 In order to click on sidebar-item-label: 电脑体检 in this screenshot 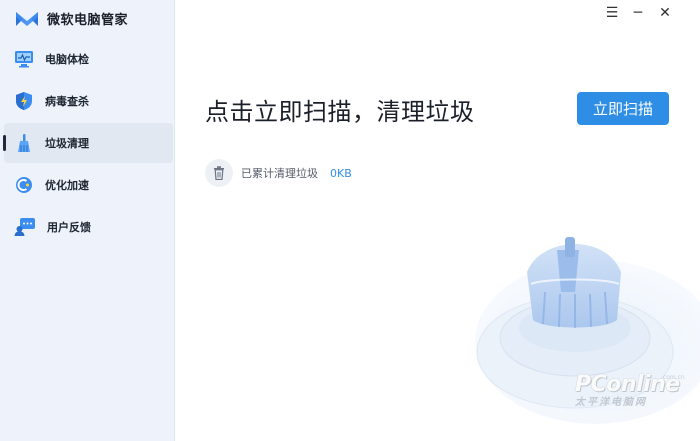, I will do `click(67, 59)`.